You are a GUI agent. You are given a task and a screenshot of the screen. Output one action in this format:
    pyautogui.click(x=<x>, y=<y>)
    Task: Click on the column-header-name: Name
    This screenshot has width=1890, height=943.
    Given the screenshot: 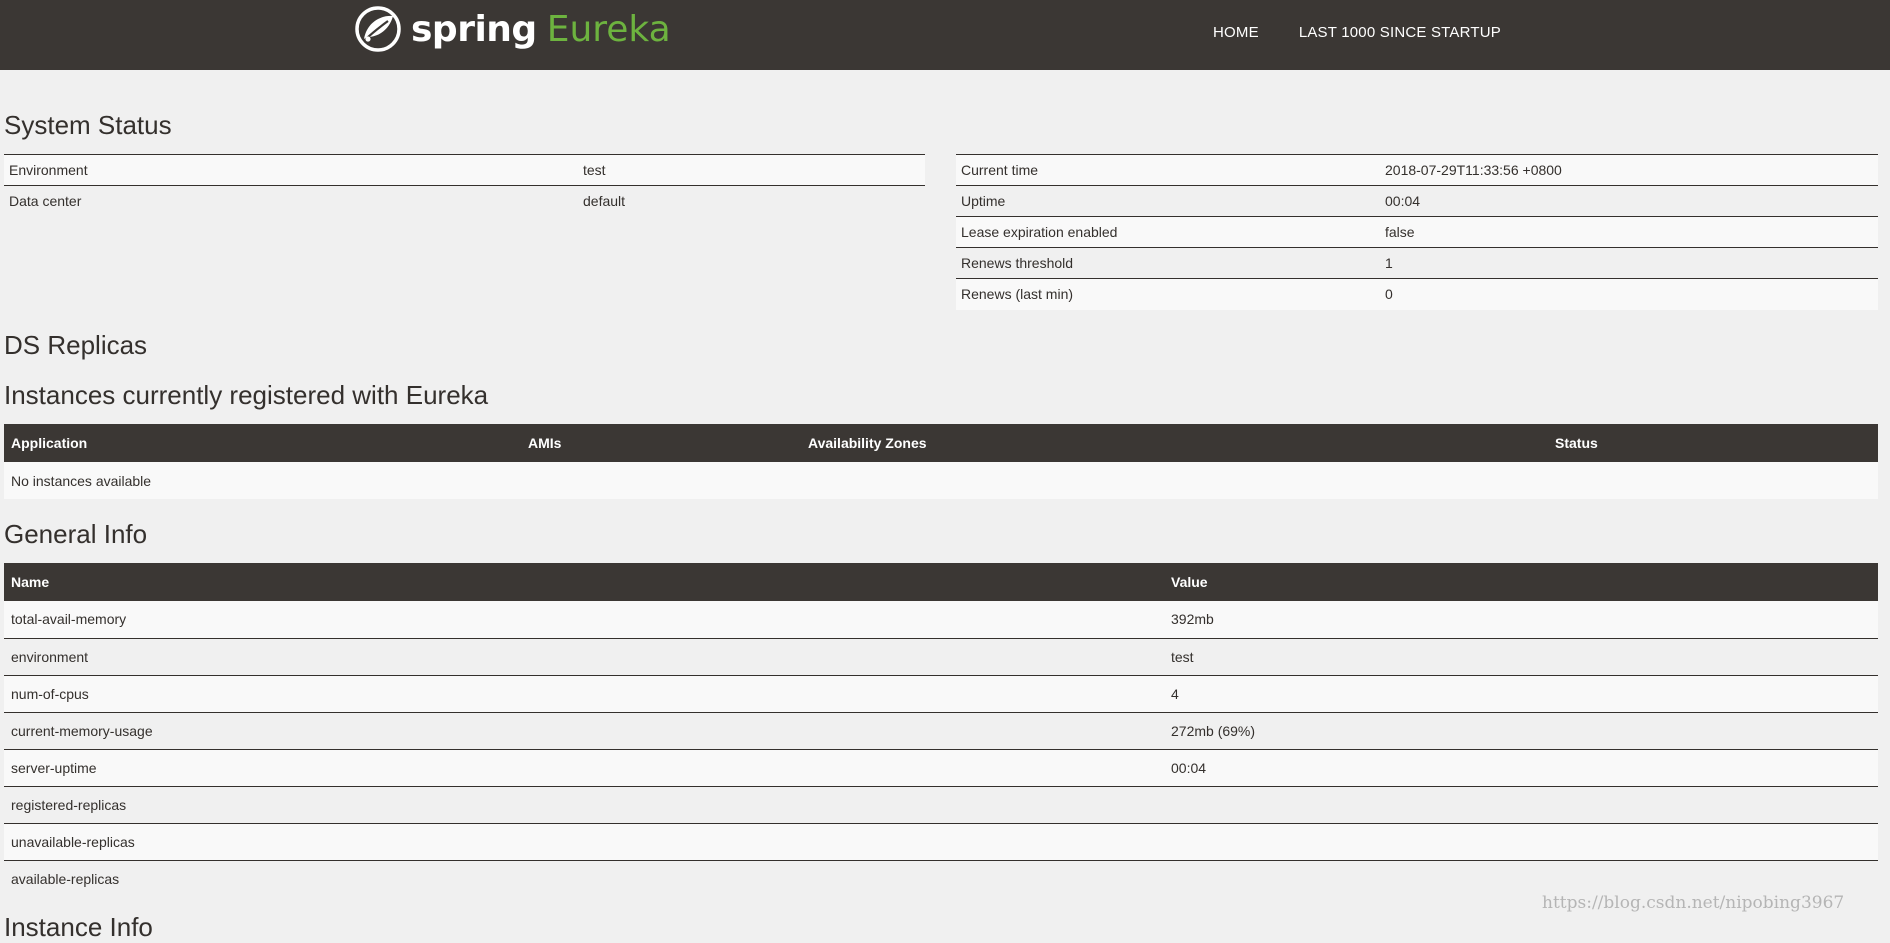 What is the action you would take?
    pyautogui.click(x=584, y=582)
    